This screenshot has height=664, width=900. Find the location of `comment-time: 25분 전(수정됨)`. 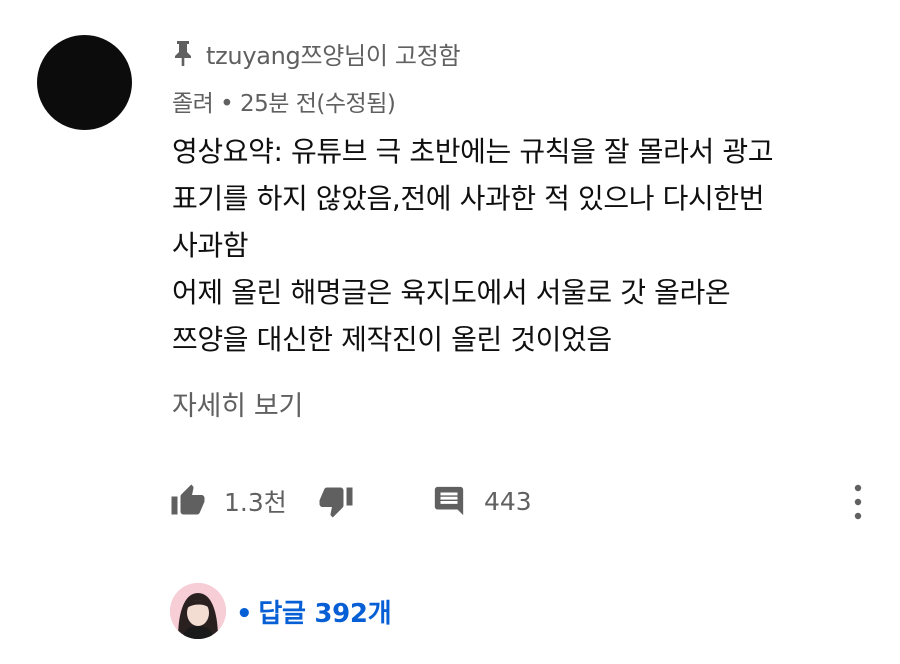

comment-time: 25분 전(수정됨) is located at coordinates (318, 104).